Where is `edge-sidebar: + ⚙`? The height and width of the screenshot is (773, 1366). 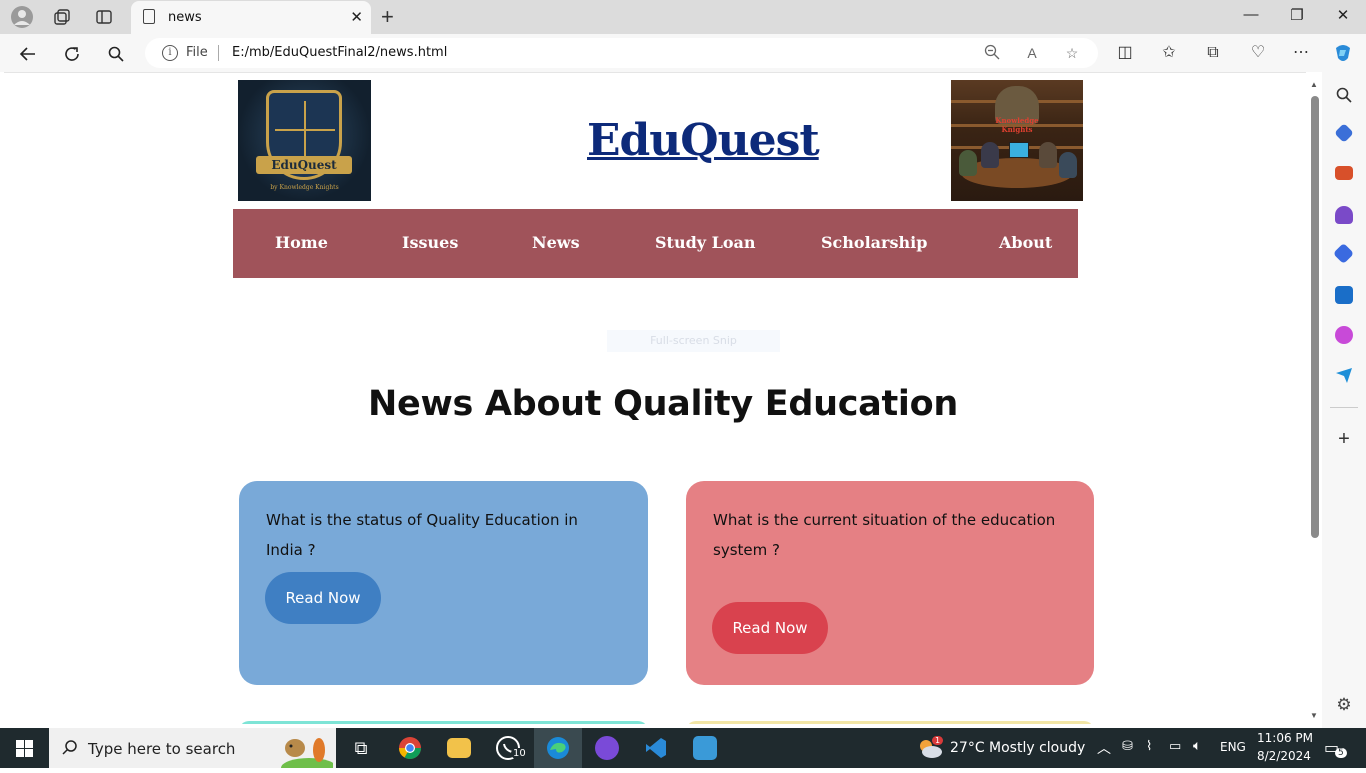 edge-sidebar: + ⚙ is located at coordinates (1344, 400).